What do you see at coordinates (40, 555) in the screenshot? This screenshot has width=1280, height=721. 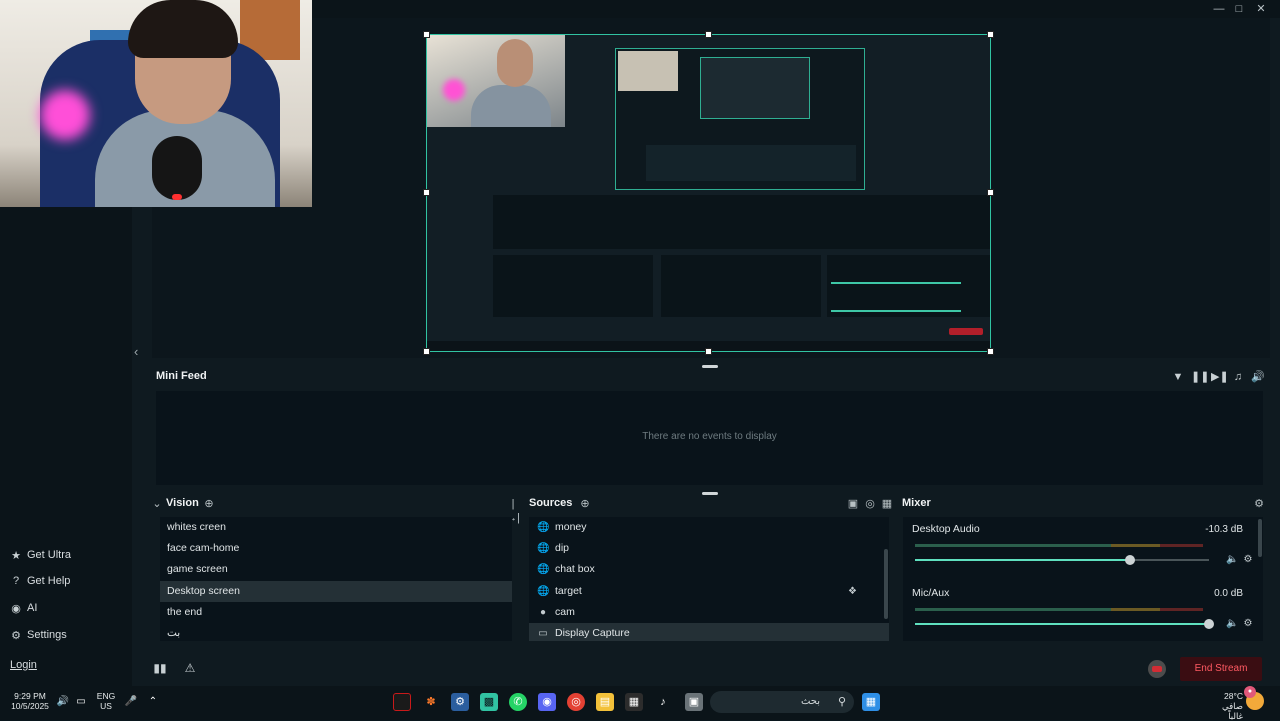 I see `sidebar-item-get-ultra: ★ Get Ultra` at bounding box center [40, 555].